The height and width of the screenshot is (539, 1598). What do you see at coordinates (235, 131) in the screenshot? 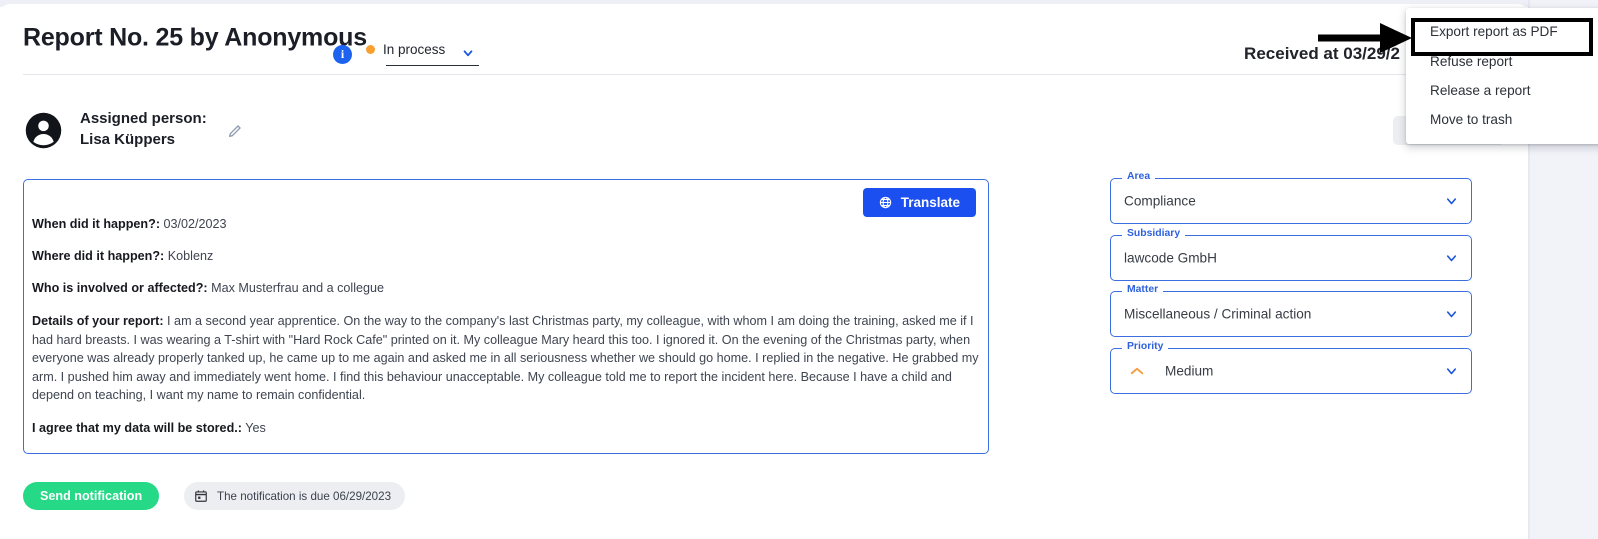
I see `pencil-icon` at bounding box center [235, 131].